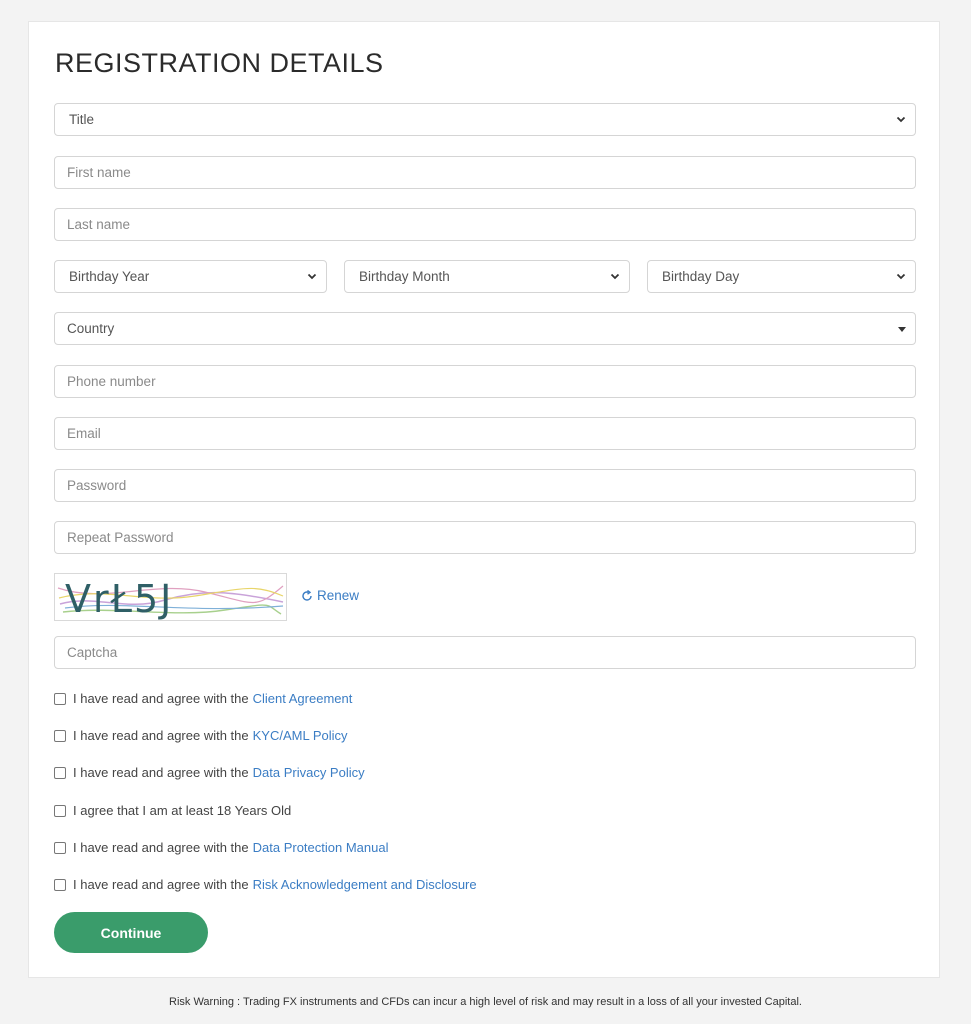 This screenshot has width=971, height=1024. What do you see at coordinates (485, 119) in the screenshot?
I see `title-select: Title` at bounding box center [485, 119].